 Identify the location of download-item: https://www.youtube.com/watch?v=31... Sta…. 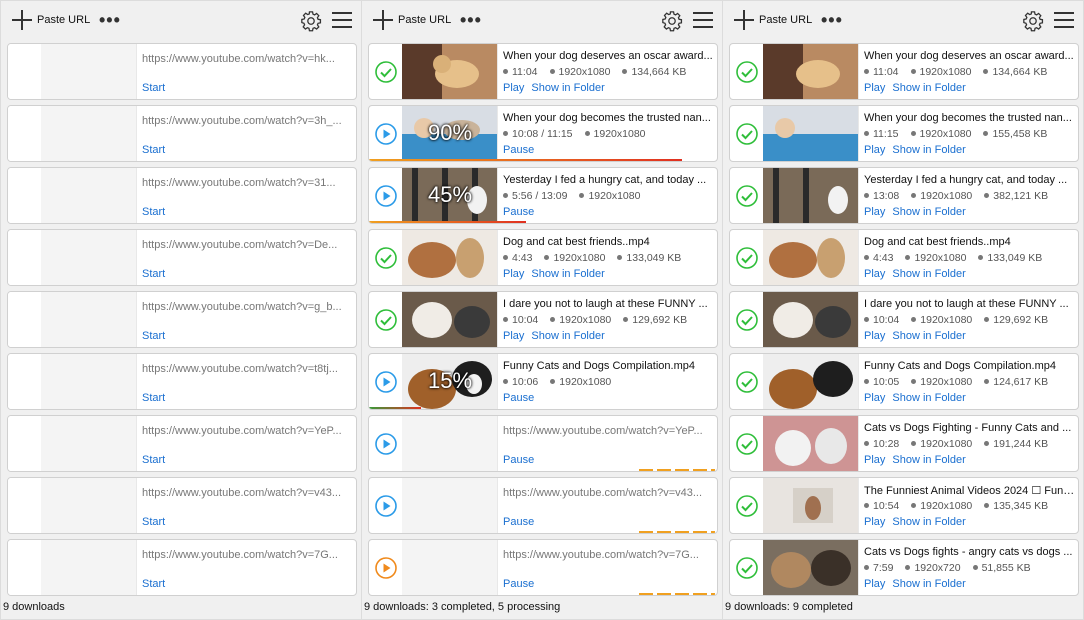
(182, 195).